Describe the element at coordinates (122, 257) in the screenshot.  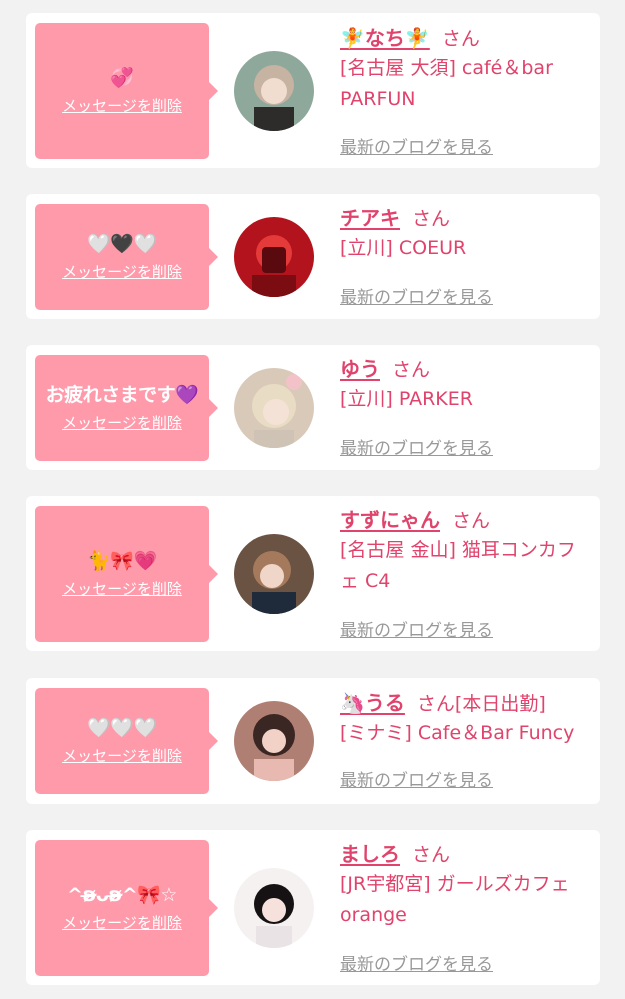
I see `message-bubble: 🤍🖤🤍 メッセージを削除` at that location.